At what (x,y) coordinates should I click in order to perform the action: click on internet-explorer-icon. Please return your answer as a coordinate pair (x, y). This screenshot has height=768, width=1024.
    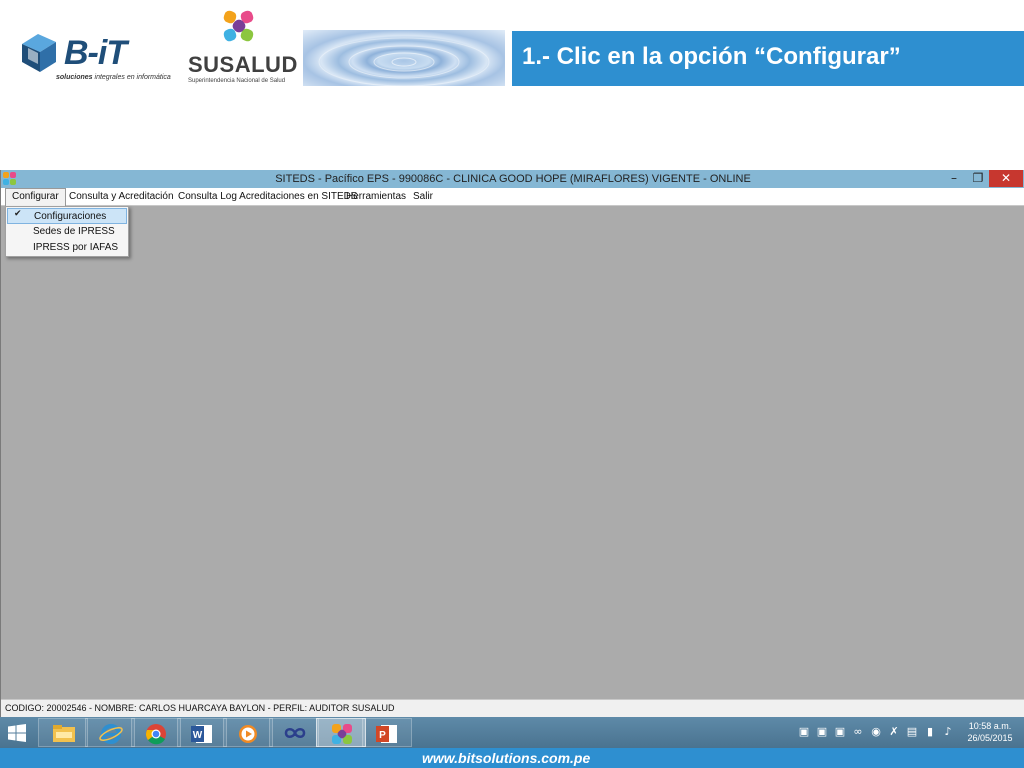
    Looking at the image, I should click on (111, 734).